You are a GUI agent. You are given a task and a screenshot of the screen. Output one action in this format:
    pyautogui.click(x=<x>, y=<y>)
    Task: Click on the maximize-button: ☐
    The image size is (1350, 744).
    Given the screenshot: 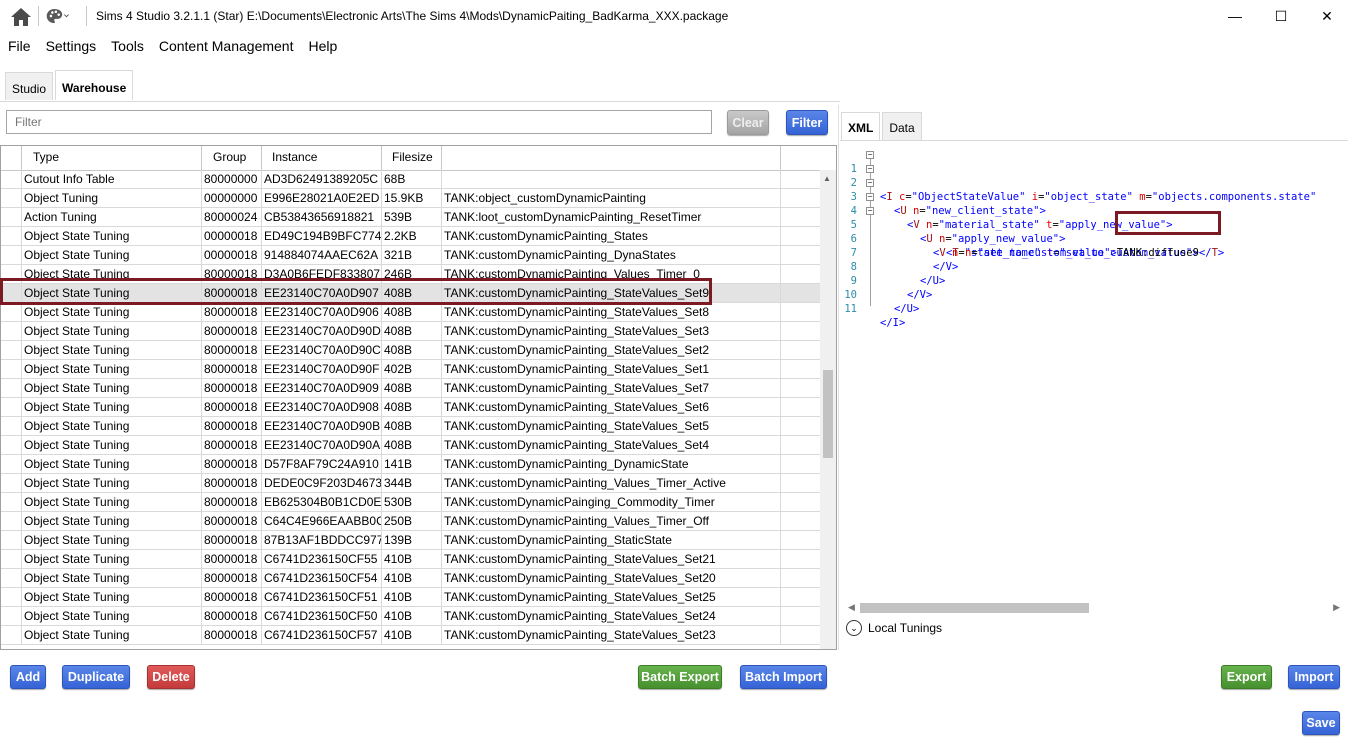 What is the action you would take?
    pyautogui.click(x=1281, y=16)
    